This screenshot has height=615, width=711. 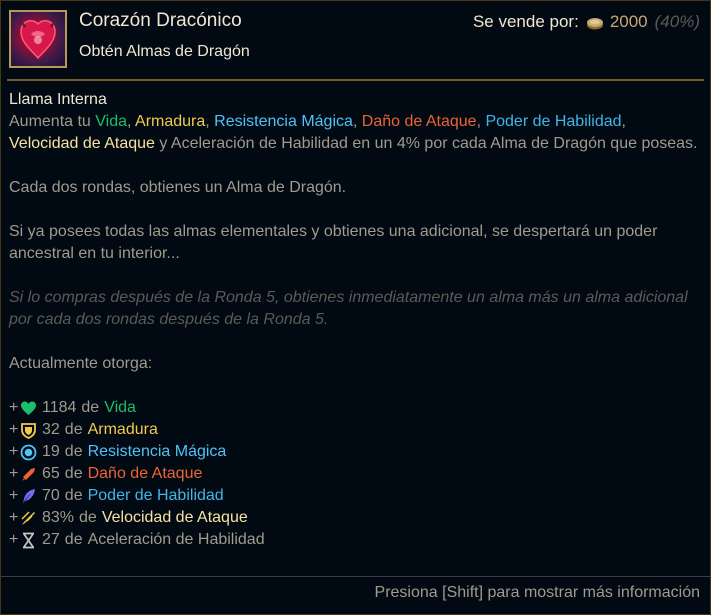 I want to click on stat-value: 70, so click(x=51, y=495).